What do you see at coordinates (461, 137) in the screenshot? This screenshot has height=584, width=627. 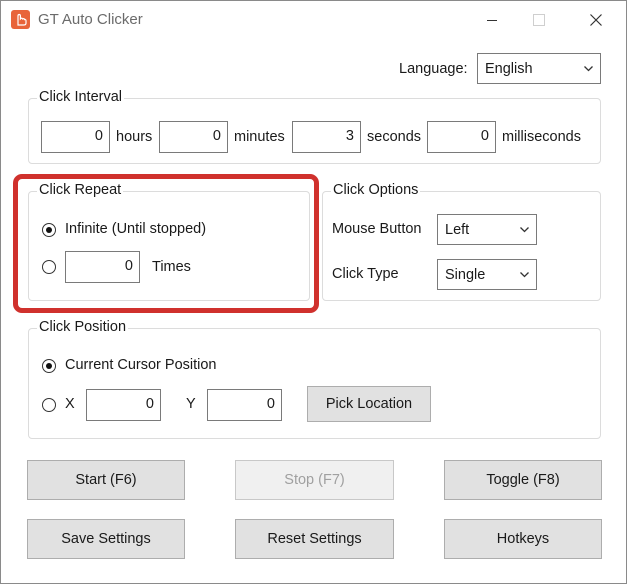 I see `milliseconds-input: 0` at bounding box center [461, 137].